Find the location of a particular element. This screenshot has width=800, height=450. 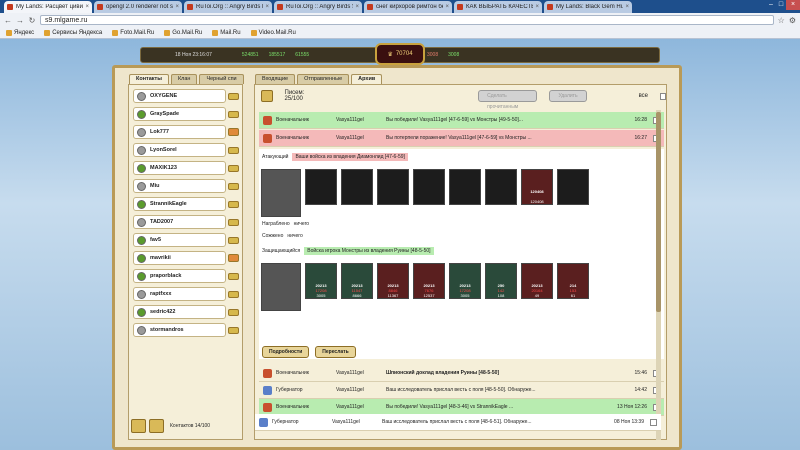

browser-tab: My Lands: Black Gem Hunt × is located at coordinates (588, 7).